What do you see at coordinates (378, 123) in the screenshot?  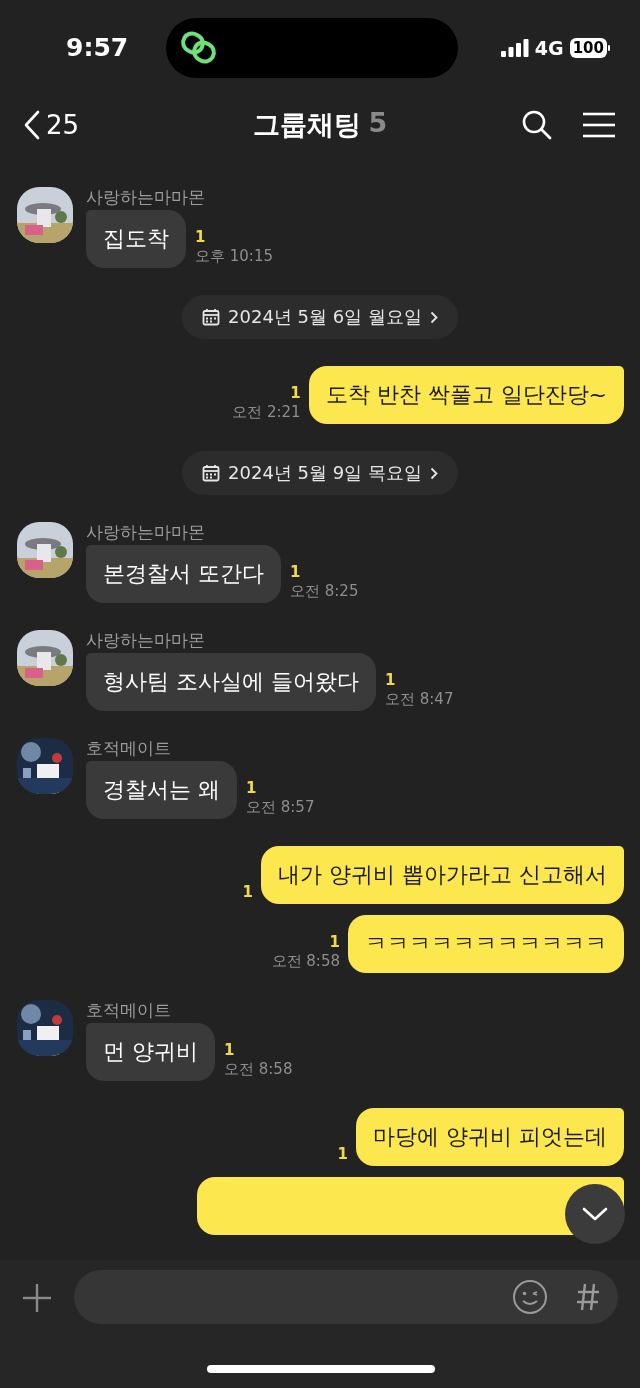 I see `member-count: 5` at bounding box center [378, 123].